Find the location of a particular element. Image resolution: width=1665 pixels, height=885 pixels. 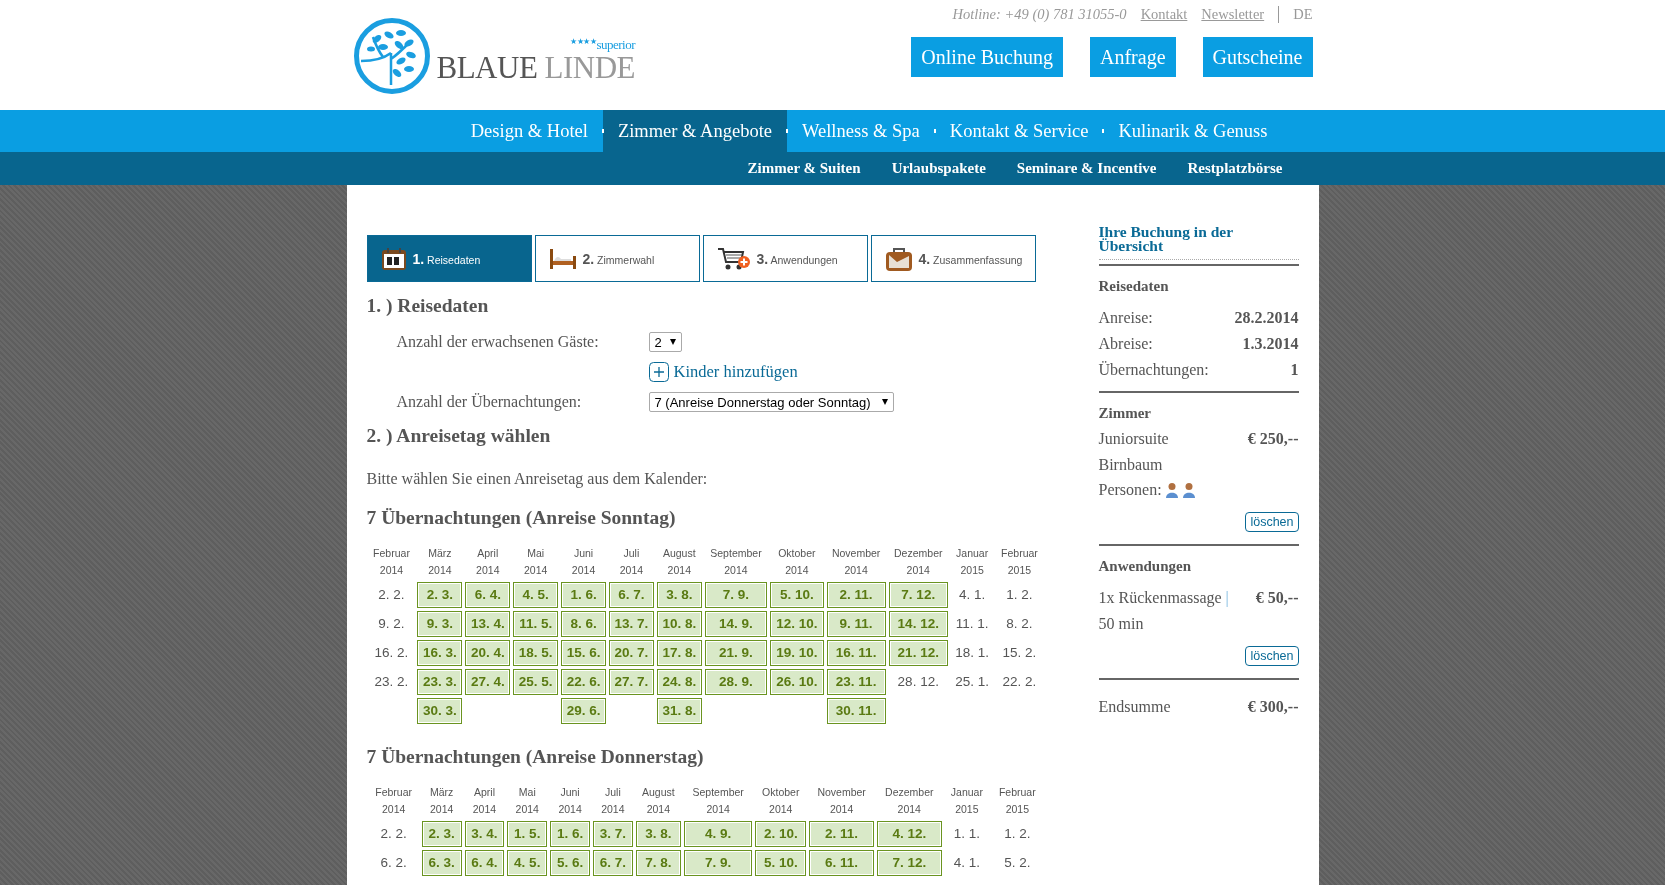

step-tab: 3. Anwendungen is located at coordinates (785, 258).